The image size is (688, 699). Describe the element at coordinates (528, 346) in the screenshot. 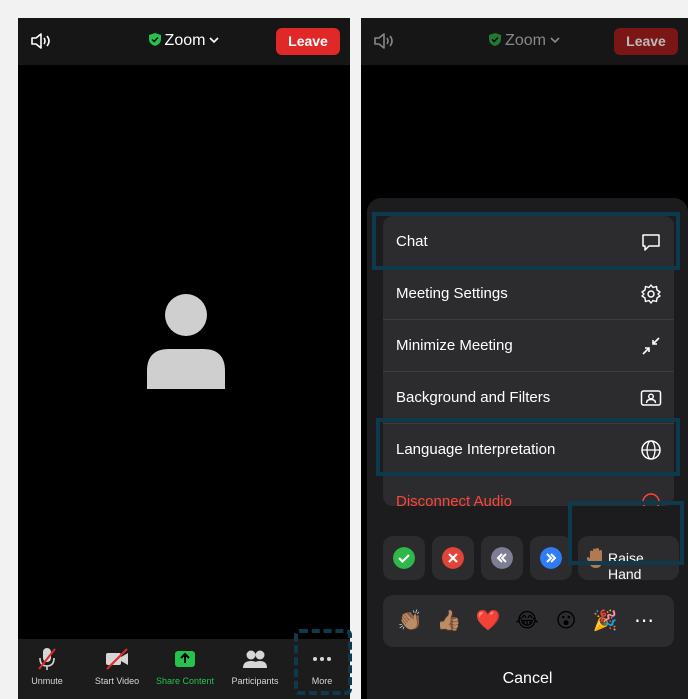

I see `menu-item-minimize-meeting: Minimize Meeting` at that location.